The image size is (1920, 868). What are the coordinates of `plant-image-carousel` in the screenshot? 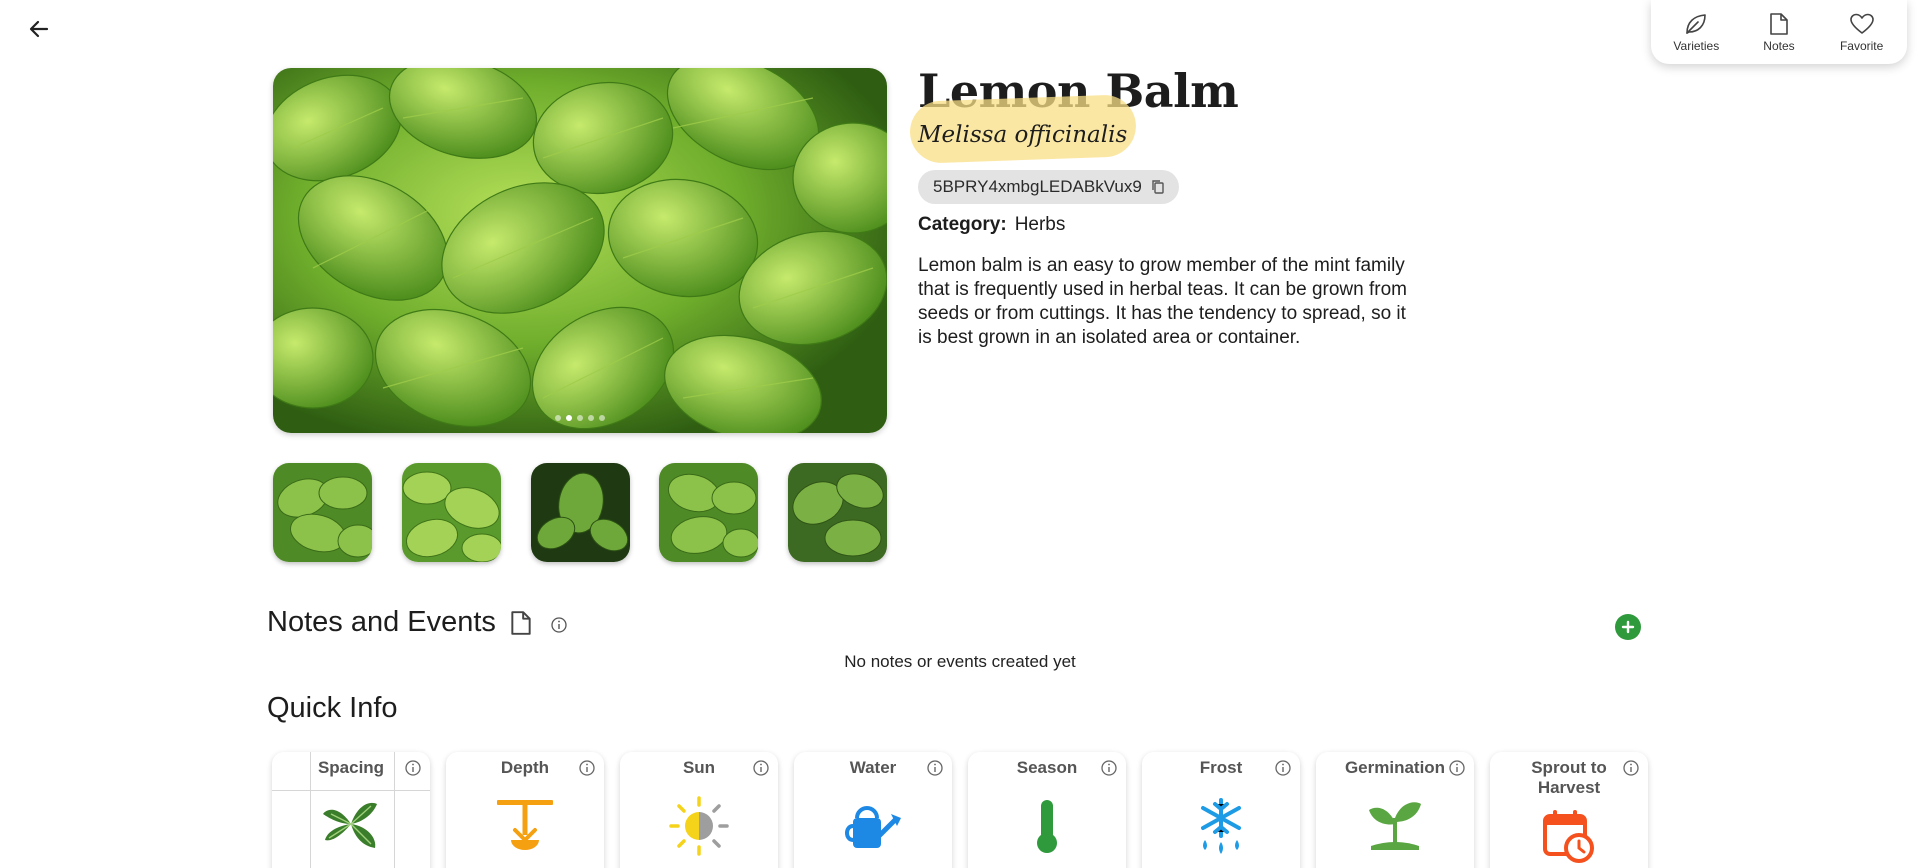 It's located at (580, 250).